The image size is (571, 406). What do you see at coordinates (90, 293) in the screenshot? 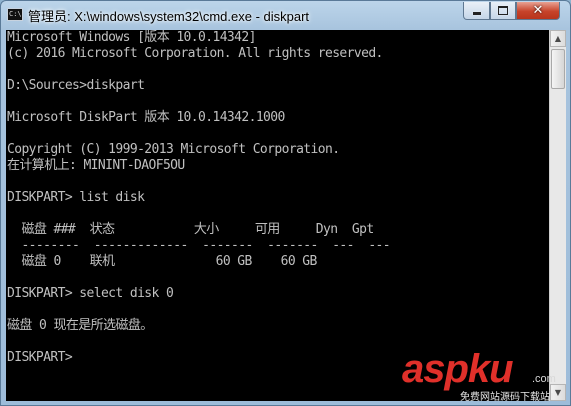
I see `console-line: DISKPART> select disk 0` at bounding box center [90, 293].